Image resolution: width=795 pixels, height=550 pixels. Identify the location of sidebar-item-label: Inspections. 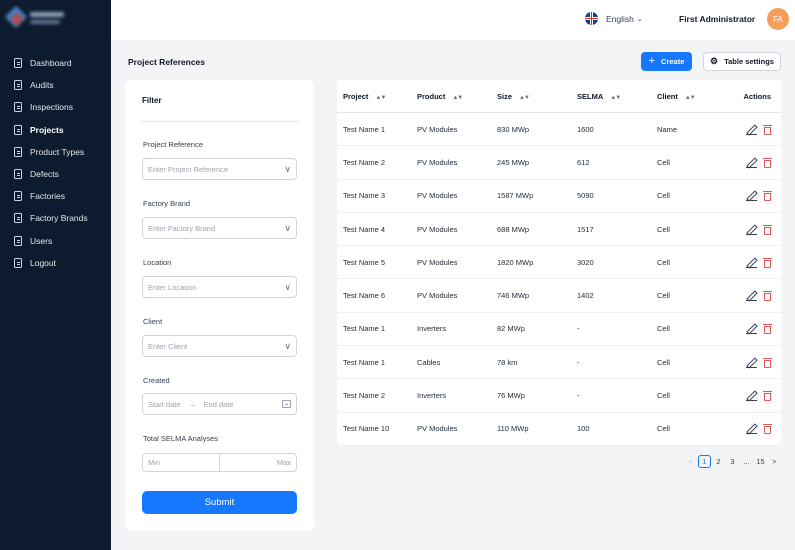
(51, 107).